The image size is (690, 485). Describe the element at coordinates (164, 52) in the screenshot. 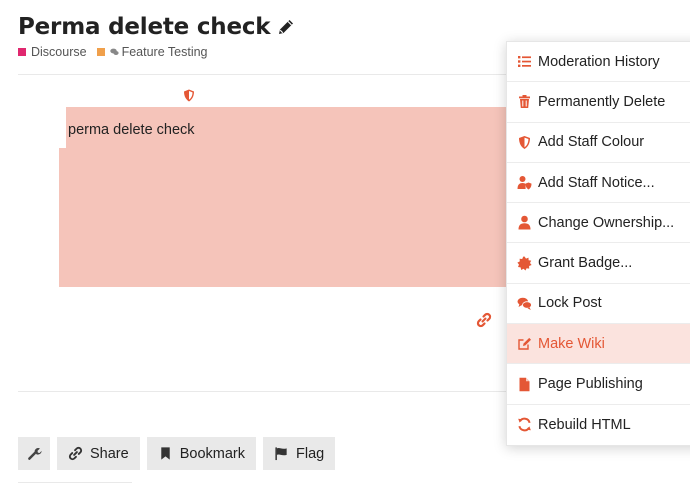

I see `category-label: Feature Testing` at that location.